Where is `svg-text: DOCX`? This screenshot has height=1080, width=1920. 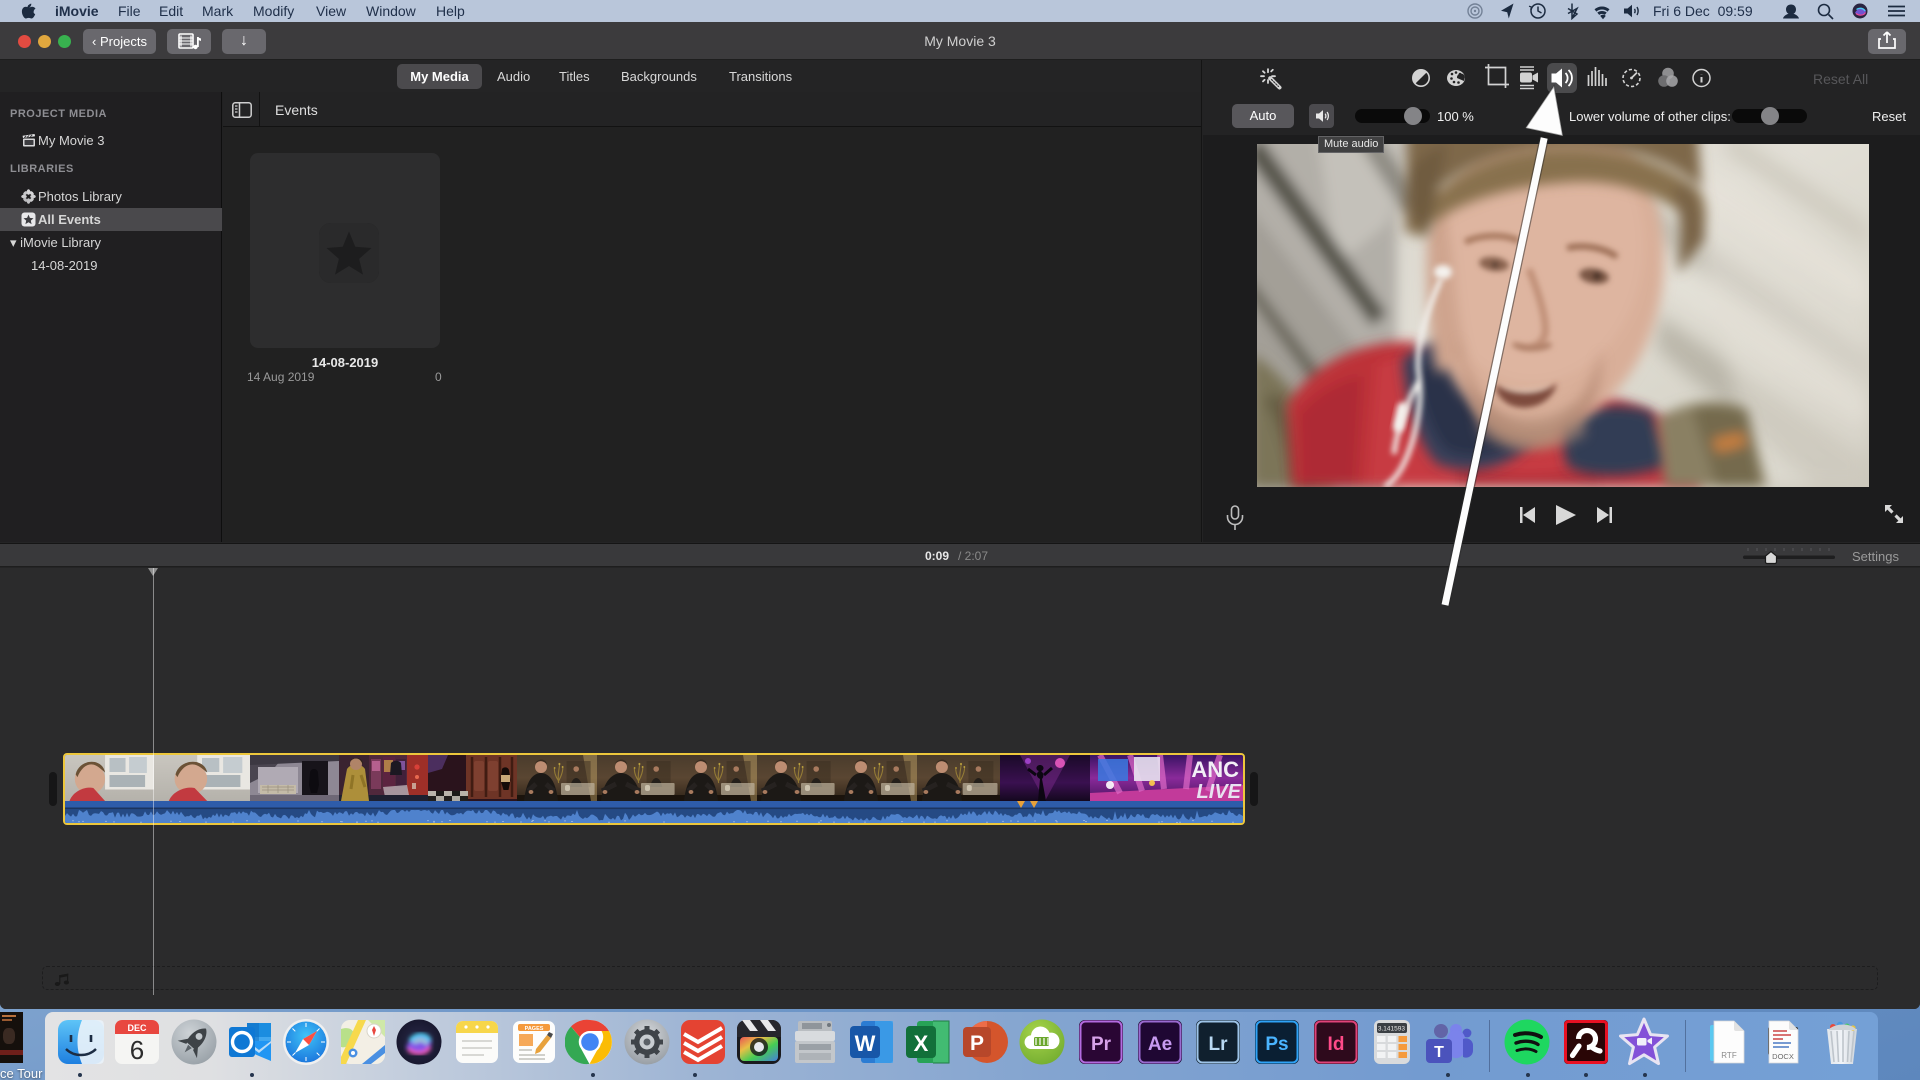
svg-text: DOCX is located at coordinates (1783, 1056).